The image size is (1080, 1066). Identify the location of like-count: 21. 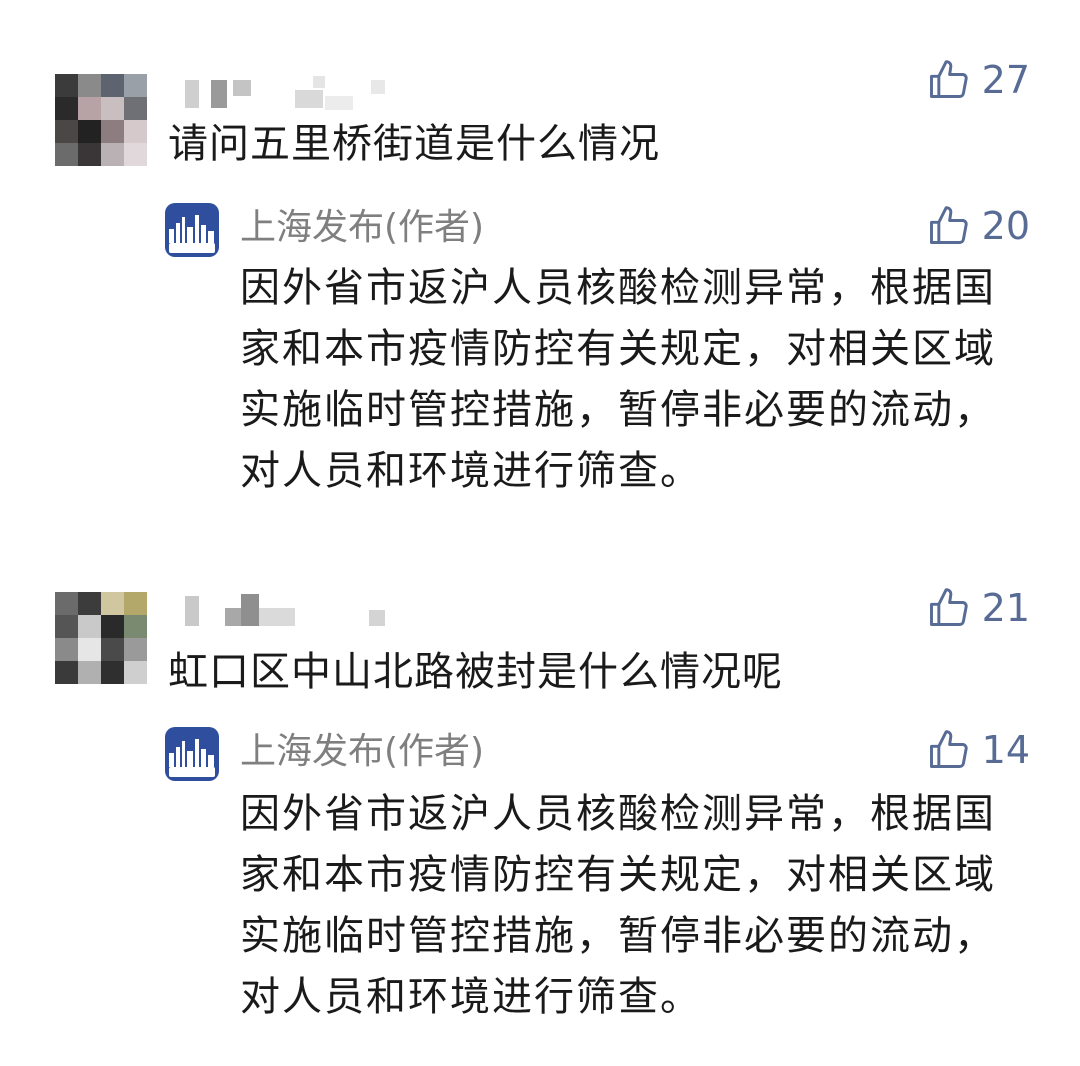
(1005, 608).